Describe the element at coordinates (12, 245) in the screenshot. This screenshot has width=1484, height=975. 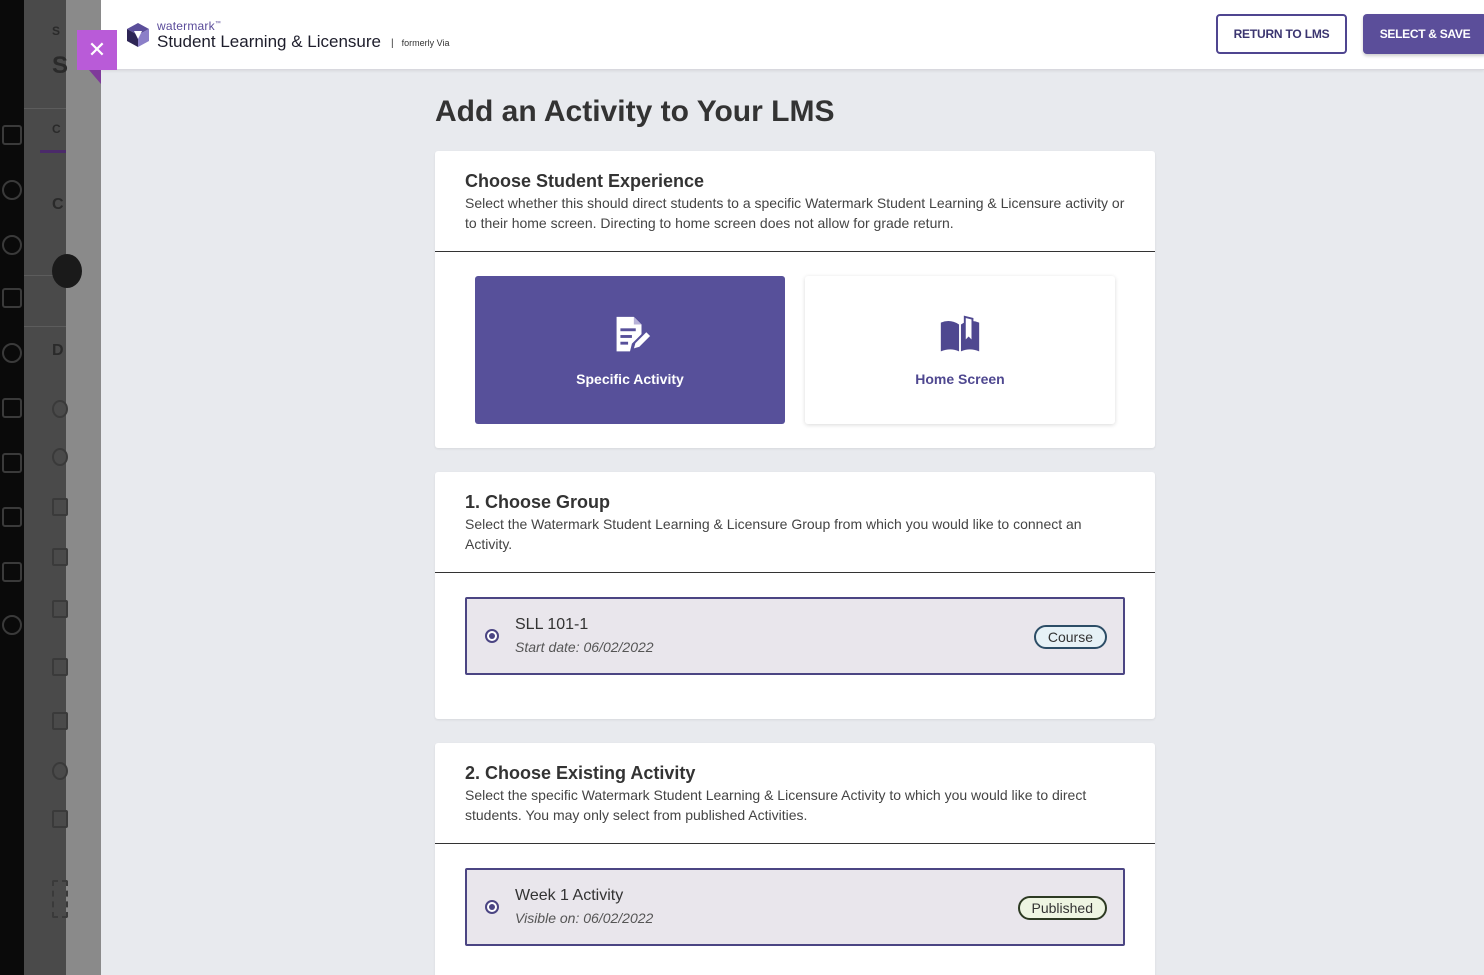
I see `globe-icon` at that location.